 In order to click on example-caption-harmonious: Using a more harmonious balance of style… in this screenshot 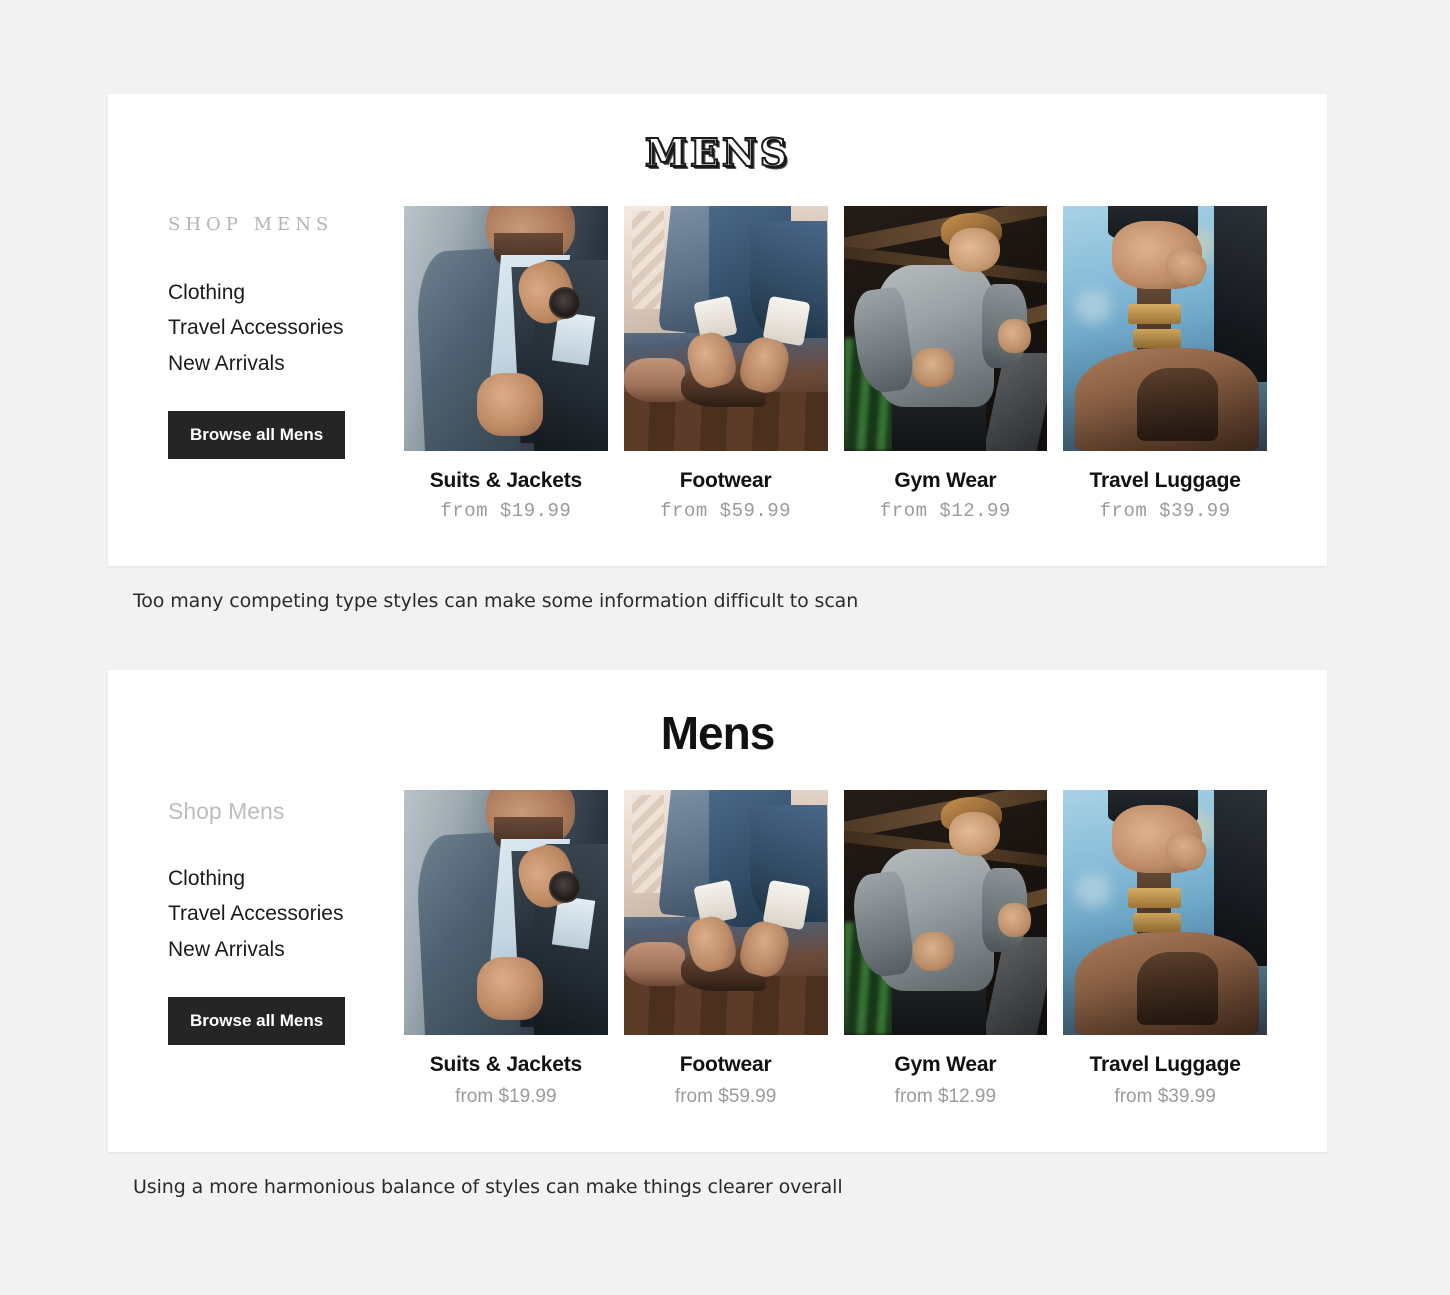, I will do `click(488, 1187)`.